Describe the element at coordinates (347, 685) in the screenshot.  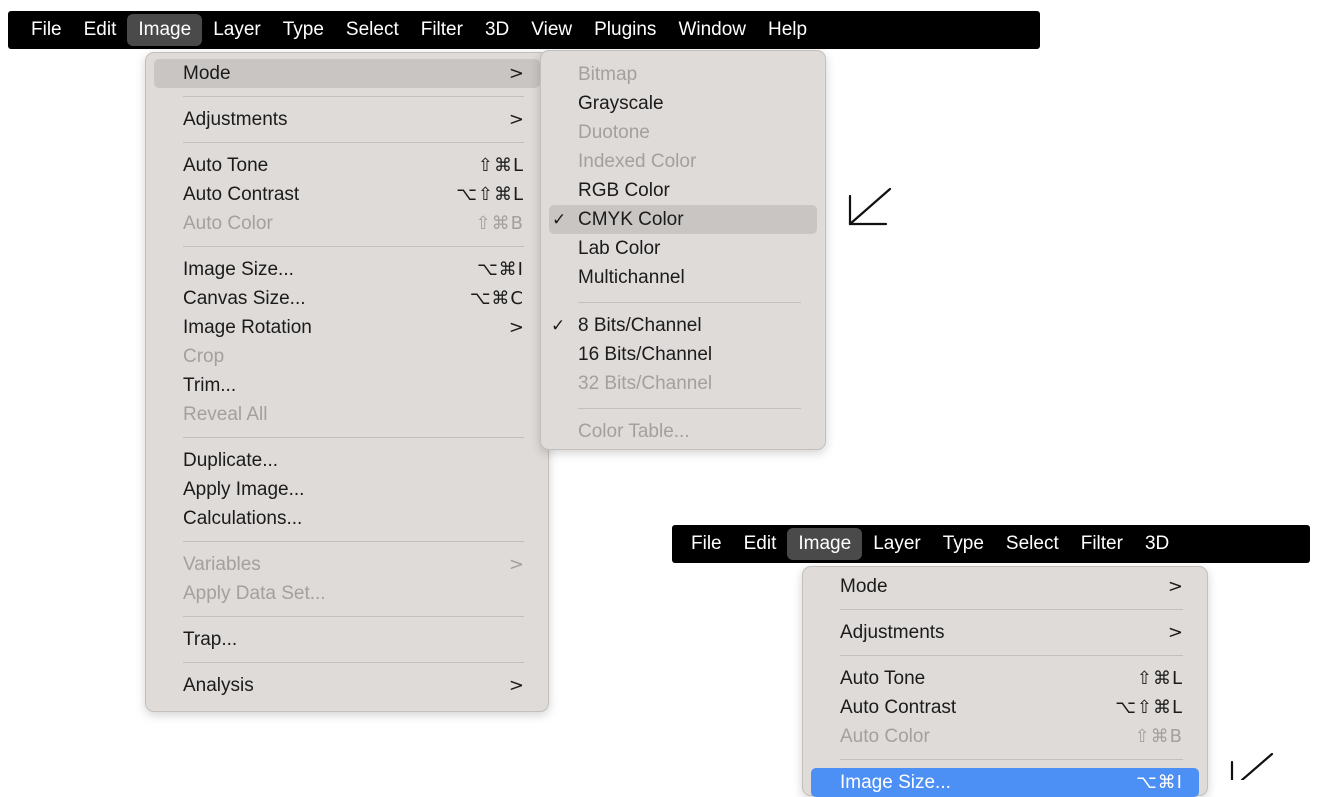
I see `menu-item-analysis: Analysis >` at that location.